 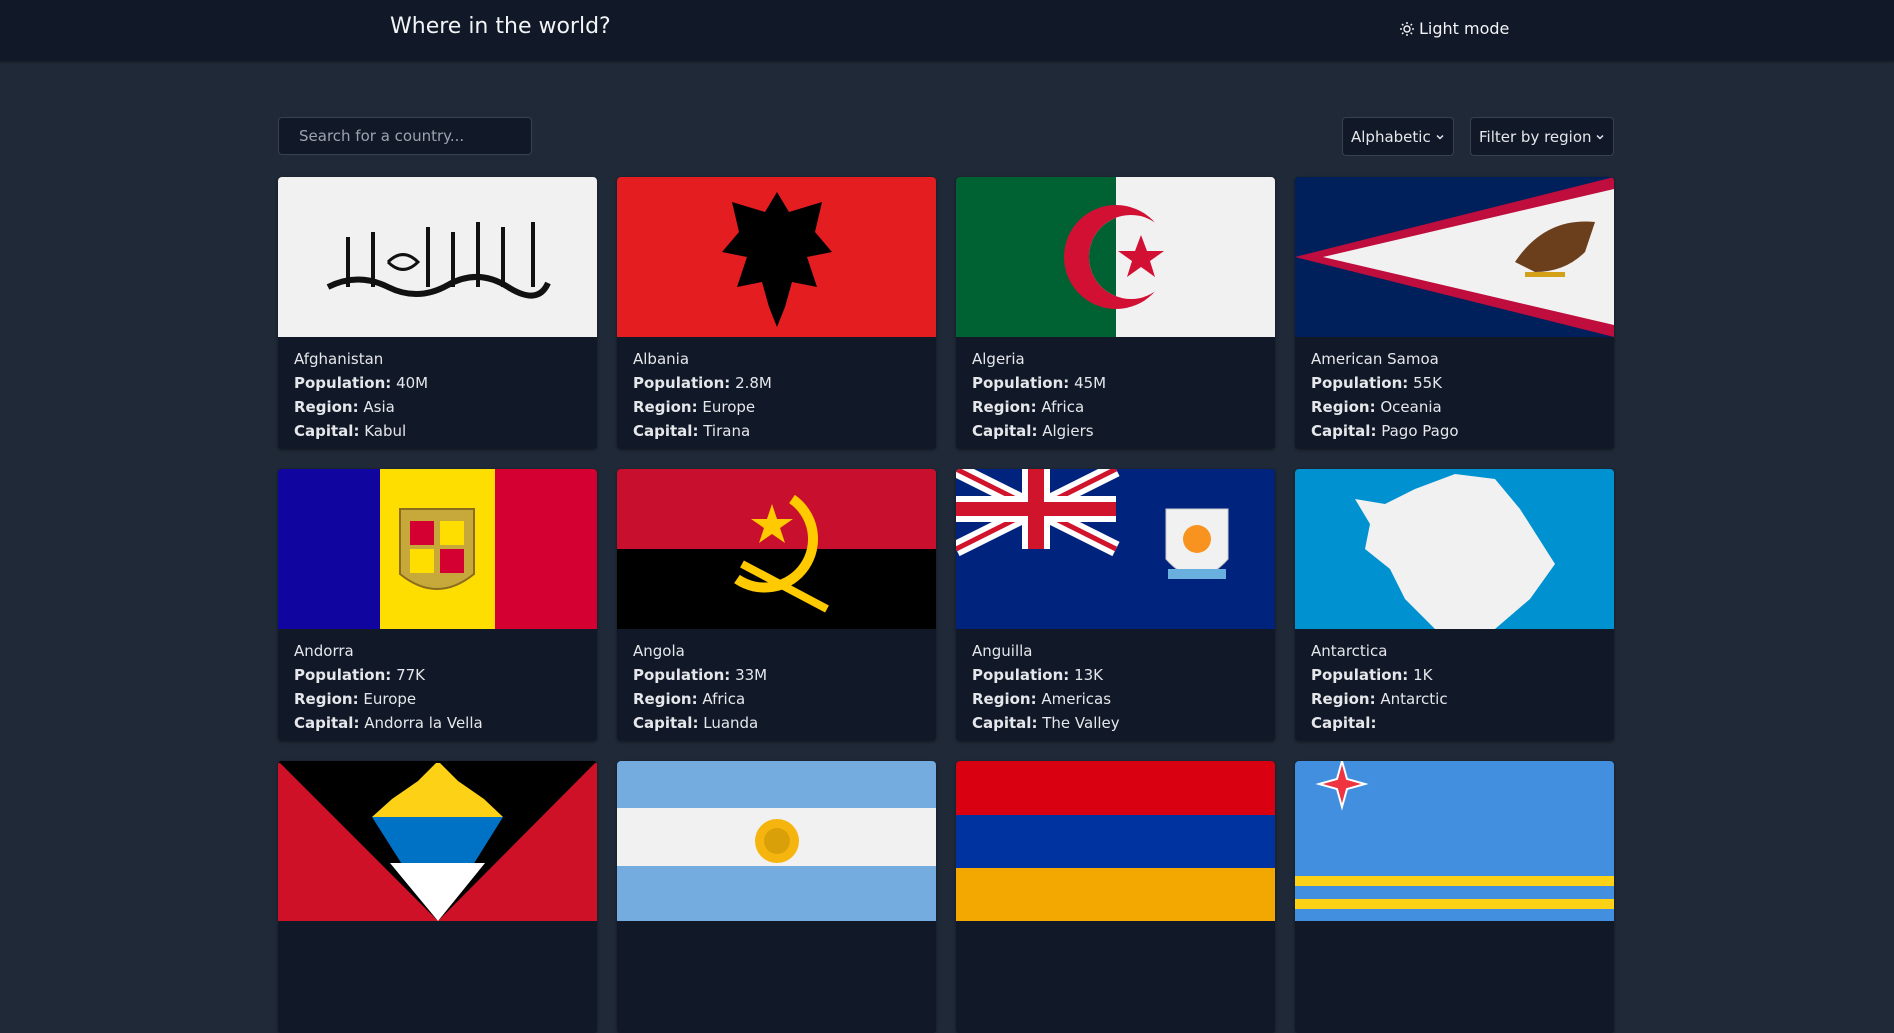 I want to click on country-name: Antarctica, so click(x=1349, y=651).